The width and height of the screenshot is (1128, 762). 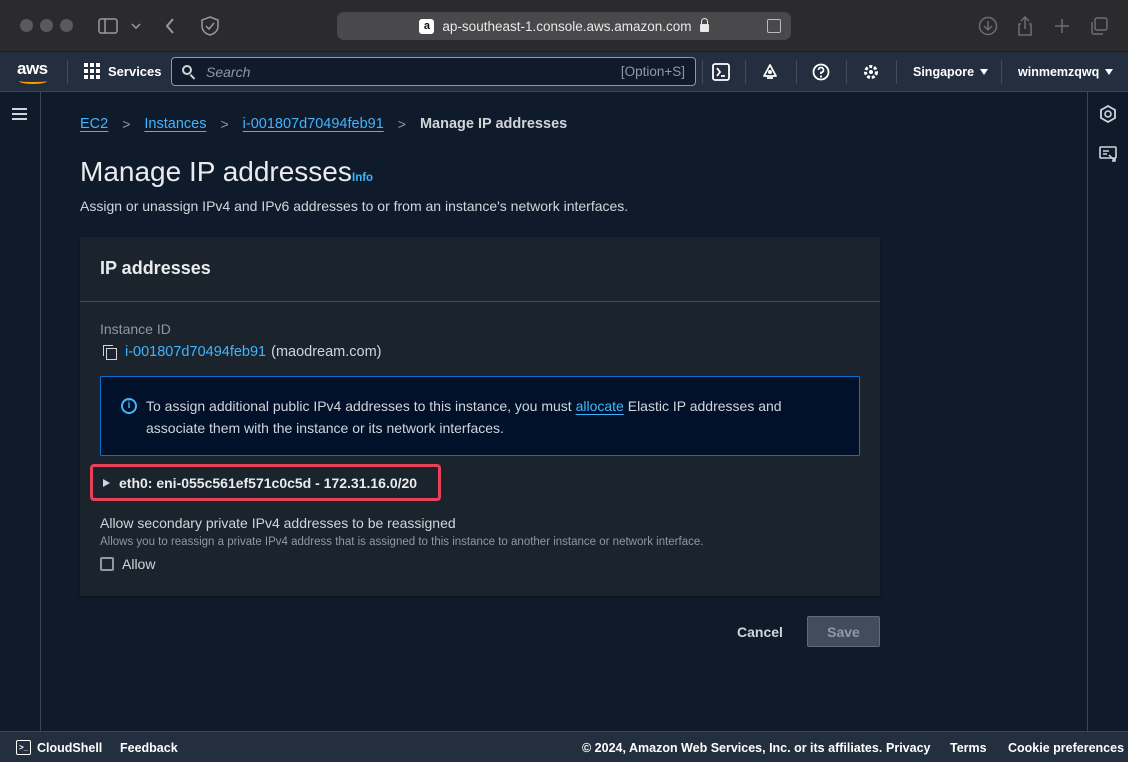 I want to click on privacy-link: Privacy, so click(x=908, y=748).